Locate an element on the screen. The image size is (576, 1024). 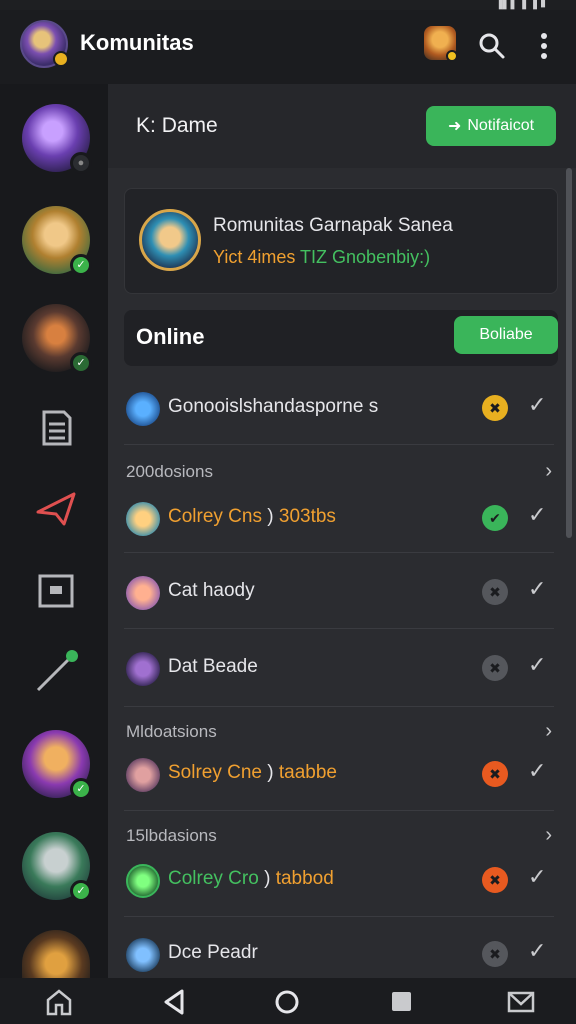
server-status-icon: ● is located at coordinates (81, 163).